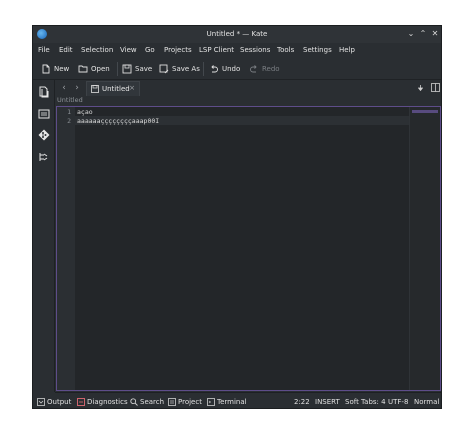 This screenshot has width=474, height=447. What do you see at coordinates (365, 402) in the screenshot?
I see `indentation-setting: Soft Tabs: 4` at bounding box center [365, 402].